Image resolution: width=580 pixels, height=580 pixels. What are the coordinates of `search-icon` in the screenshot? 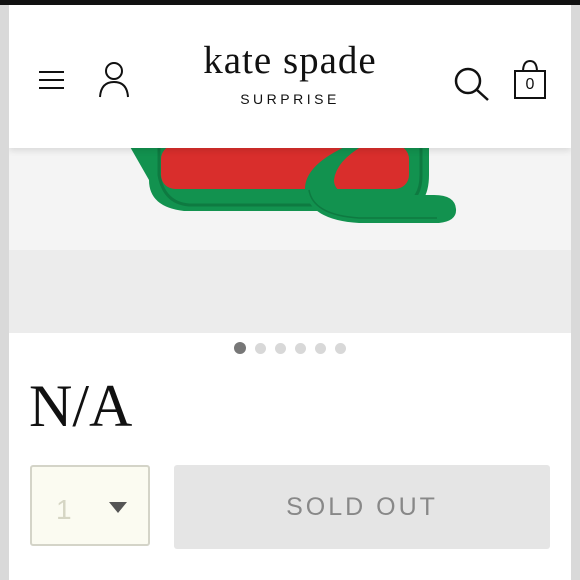 It's located at (472, 84).